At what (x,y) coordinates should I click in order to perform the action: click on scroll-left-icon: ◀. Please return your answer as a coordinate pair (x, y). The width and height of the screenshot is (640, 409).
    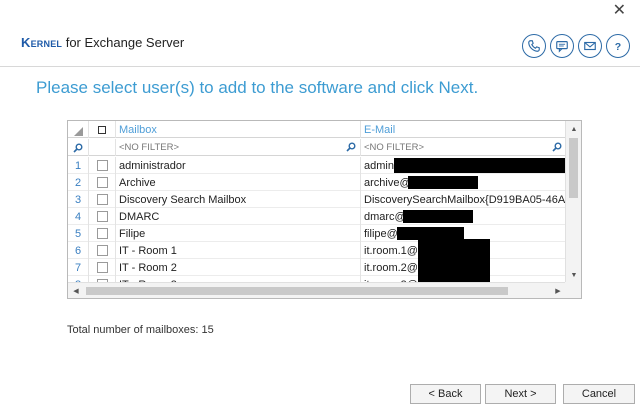
    Looking at the image, I should click on (76, 290).